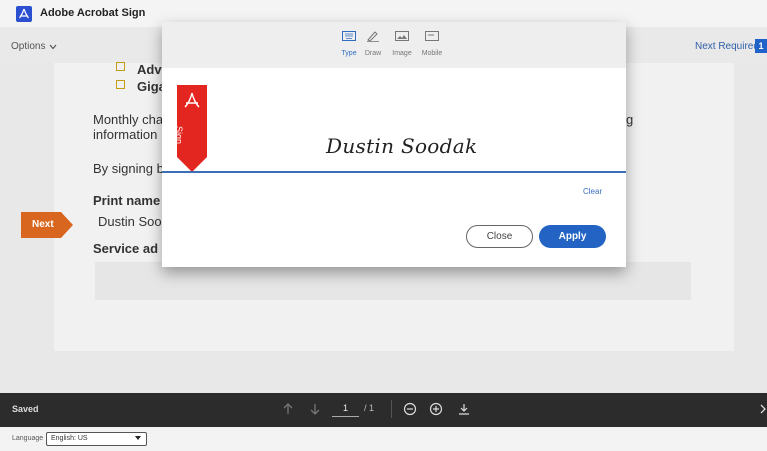 The width and height of the screenshot is (767, 451). What do you see at coordinates (288, 409) in the screenshot?
I see `arrow-up-icon` at bounding box center [288, 409].